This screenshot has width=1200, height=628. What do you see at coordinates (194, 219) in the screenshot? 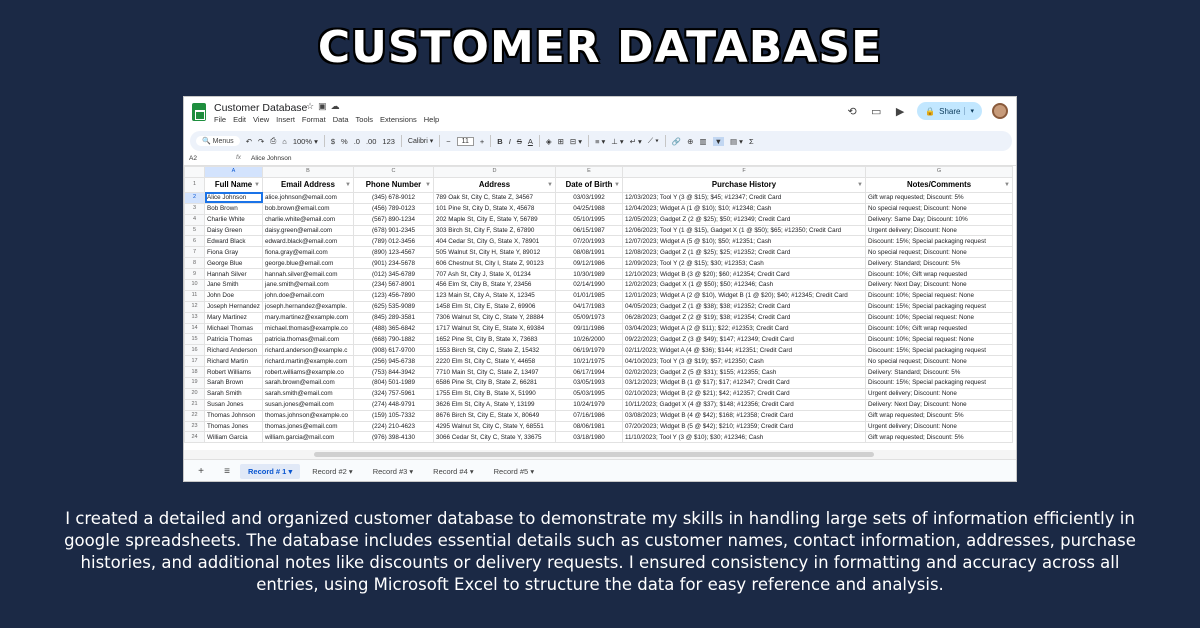
I see `row-number: 4` at bounding box center [194, 219].